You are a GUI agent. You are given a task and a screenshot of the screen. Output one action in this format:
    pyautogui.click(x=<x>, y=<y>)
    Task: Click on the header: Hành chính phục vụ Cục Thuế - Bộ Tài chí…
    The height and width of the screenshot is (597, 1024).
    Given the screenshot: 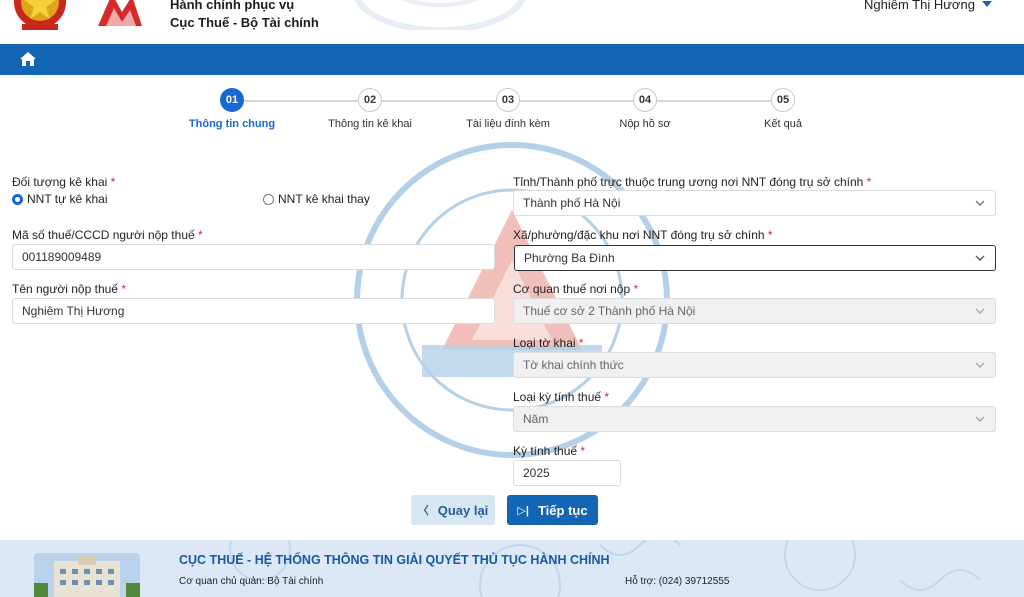 What is the action you would take?
    pyautogui.click(x=512, y=22)
    